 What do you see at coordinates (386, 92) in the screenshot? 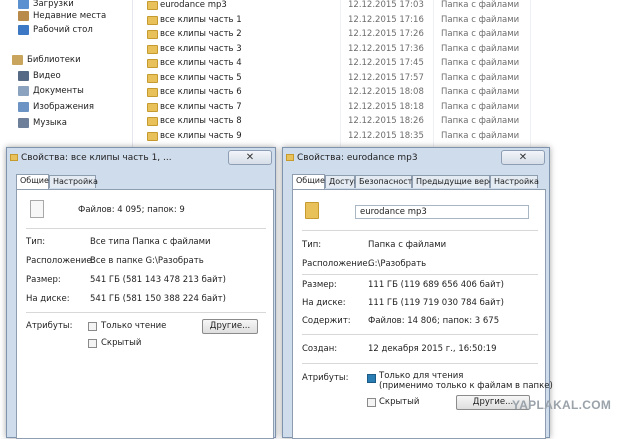
I see `file-date: 12.12.2015 18:08` at bounding box center [386, 92].